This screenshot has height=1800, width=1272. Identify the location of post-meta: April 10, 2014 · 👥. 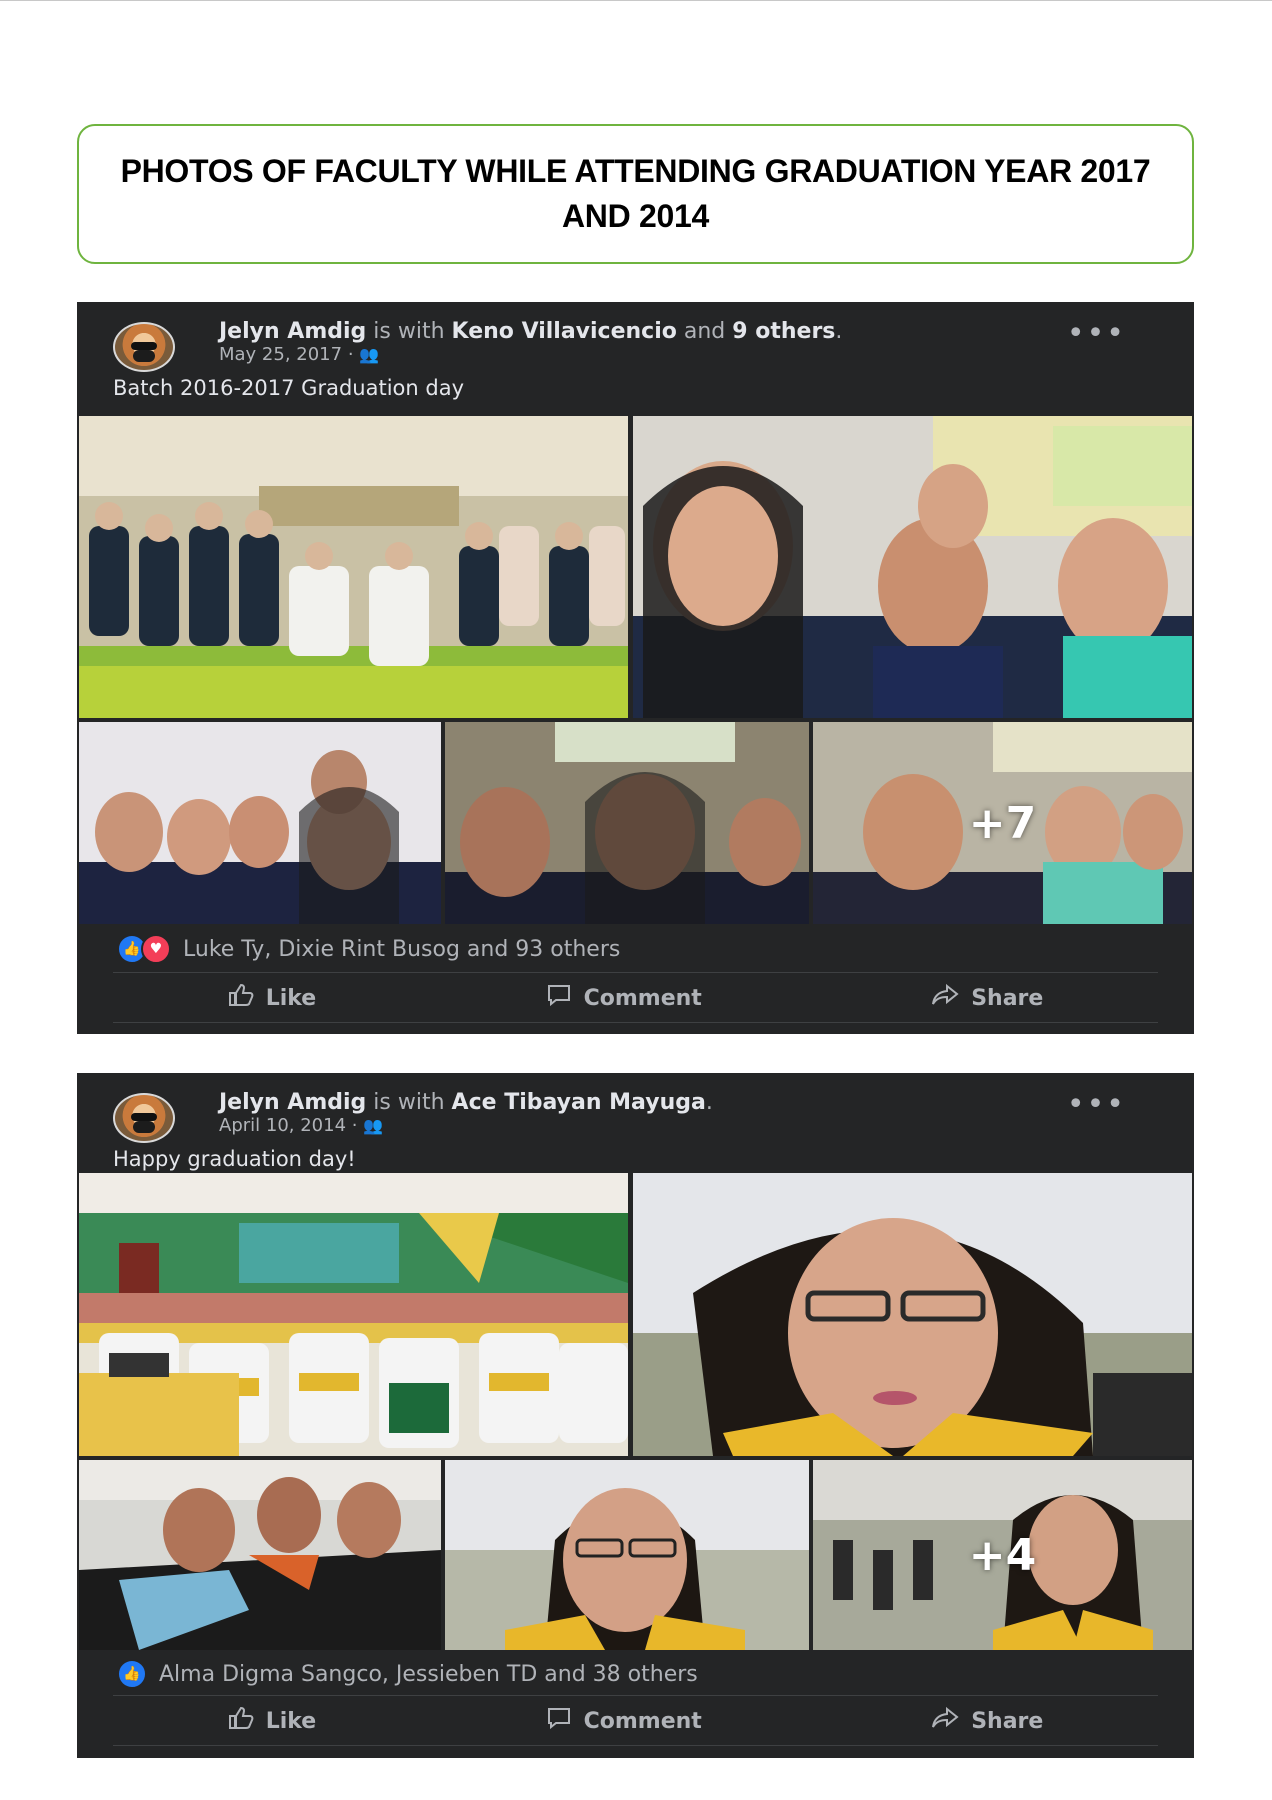
(301, 1125).